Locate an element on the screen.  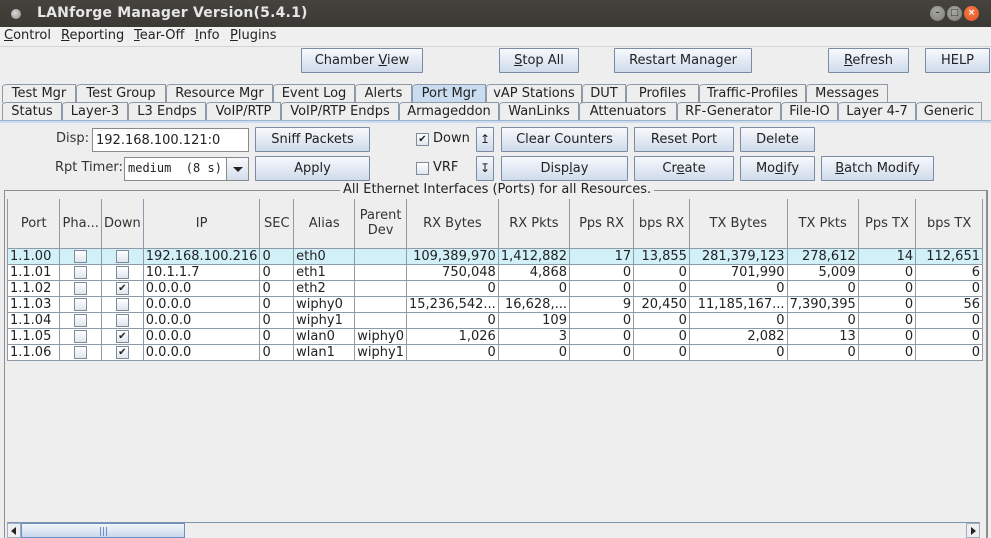
table-row: 1.1.02 ✔ 0.0.0.0 0 eth2 0 0 0 0 0 0 0 0 is located at coordinates (495, 288).